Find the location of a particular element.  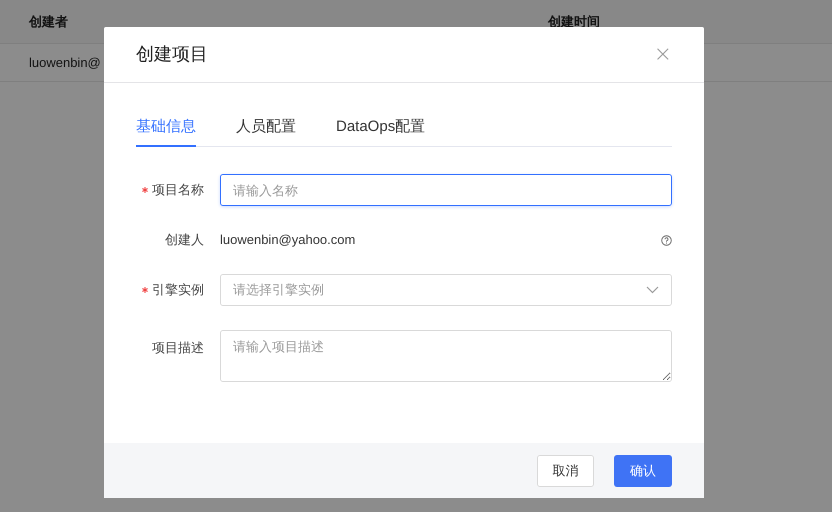

engine-select: 请选择引擎实例 is located at coordinates (446, 290).